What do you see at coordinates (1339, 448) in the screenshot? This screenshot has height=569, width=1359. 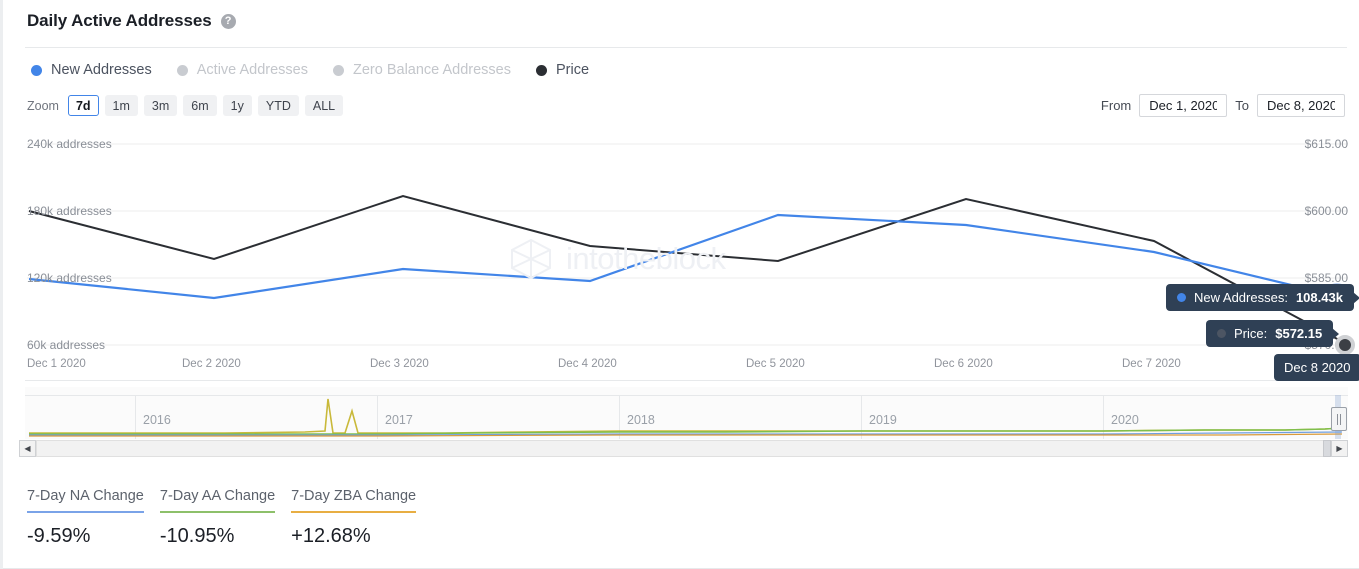 I see `scroll-right-button: ▶` at bounding box center [1339, 448].